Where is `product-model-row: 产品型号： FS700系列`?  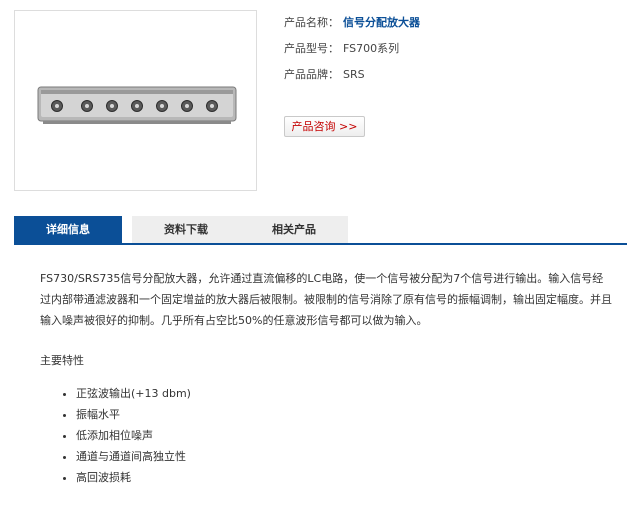 product-model-row: 产品型号： FS700系列 is located at coordinates (352, 51).